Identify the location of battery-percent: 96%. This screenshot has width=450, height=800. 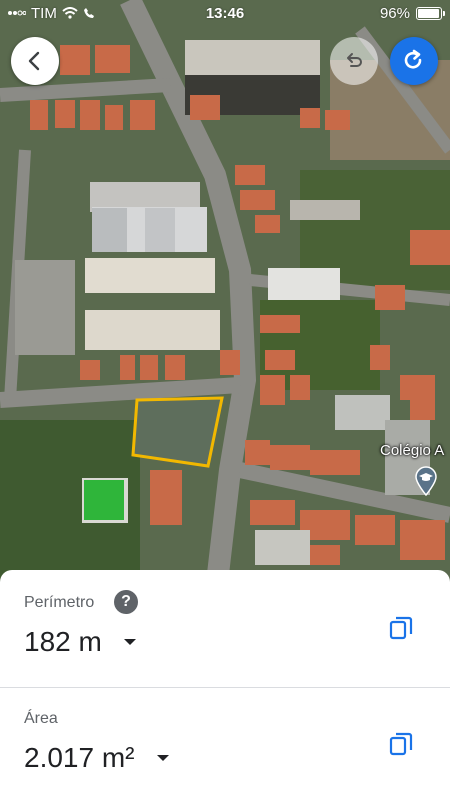
(394, 13).